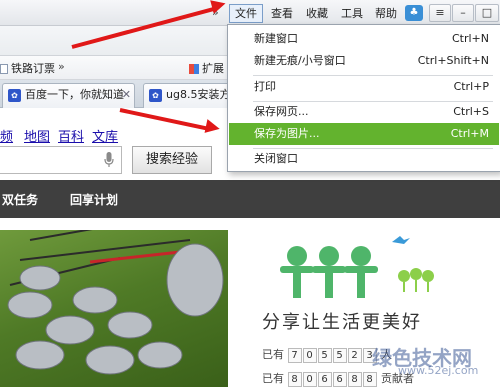 Image resolution: width=500 pixels, height=387 pixels. Describe the element at coordinates (357, 267) in the screenshot. I see `people-trees-logo` at that location.